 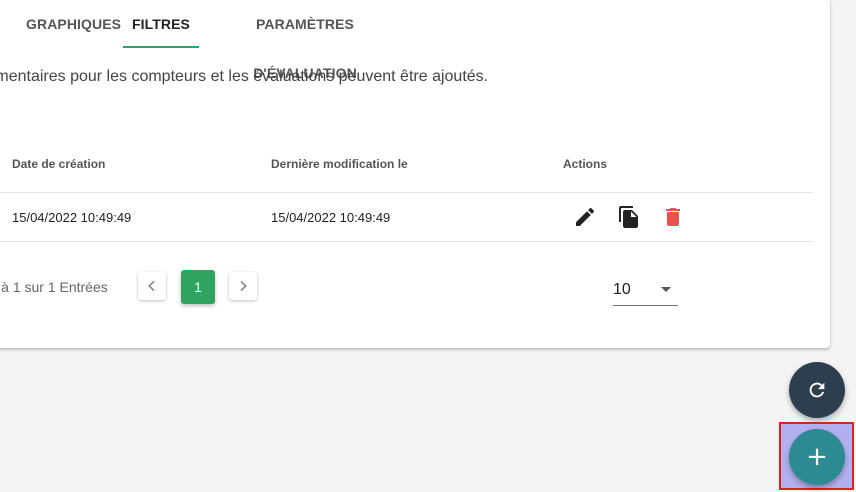 I want to click on table-row-divider, so click(x=406, y=241).